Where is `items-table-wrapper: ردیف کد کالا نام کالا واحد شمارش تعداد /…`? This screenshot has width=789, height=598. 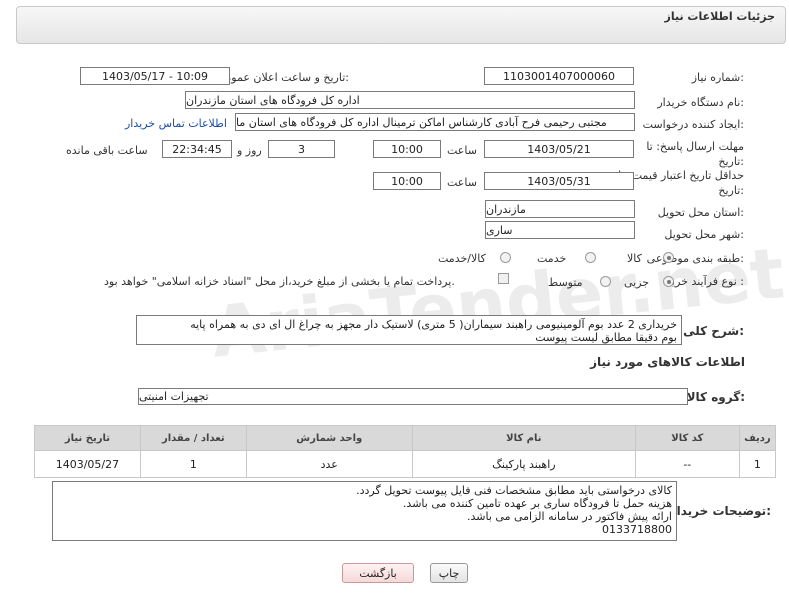
items-table-wrapper: ردیف کد کالا نام کالا واحد شمارش تعداد /… is located at coordinates (405, 451).